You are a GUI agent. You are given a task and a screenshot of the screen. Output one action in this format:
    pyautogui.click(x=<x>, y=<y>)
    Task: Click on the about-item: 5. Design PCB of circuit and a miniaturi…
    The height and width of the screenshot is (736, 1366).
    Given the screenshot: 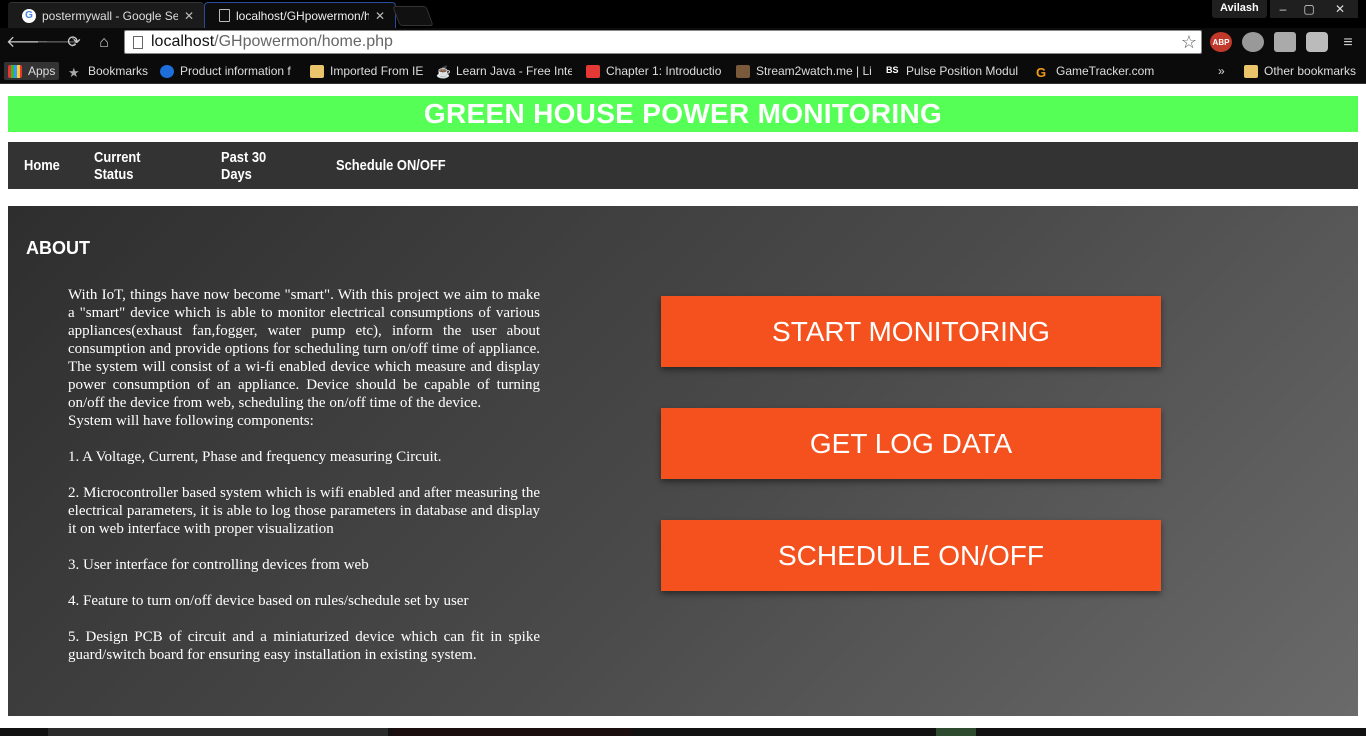 What is the action you would take?
    pyautogui.click(x=304, y=646)
    